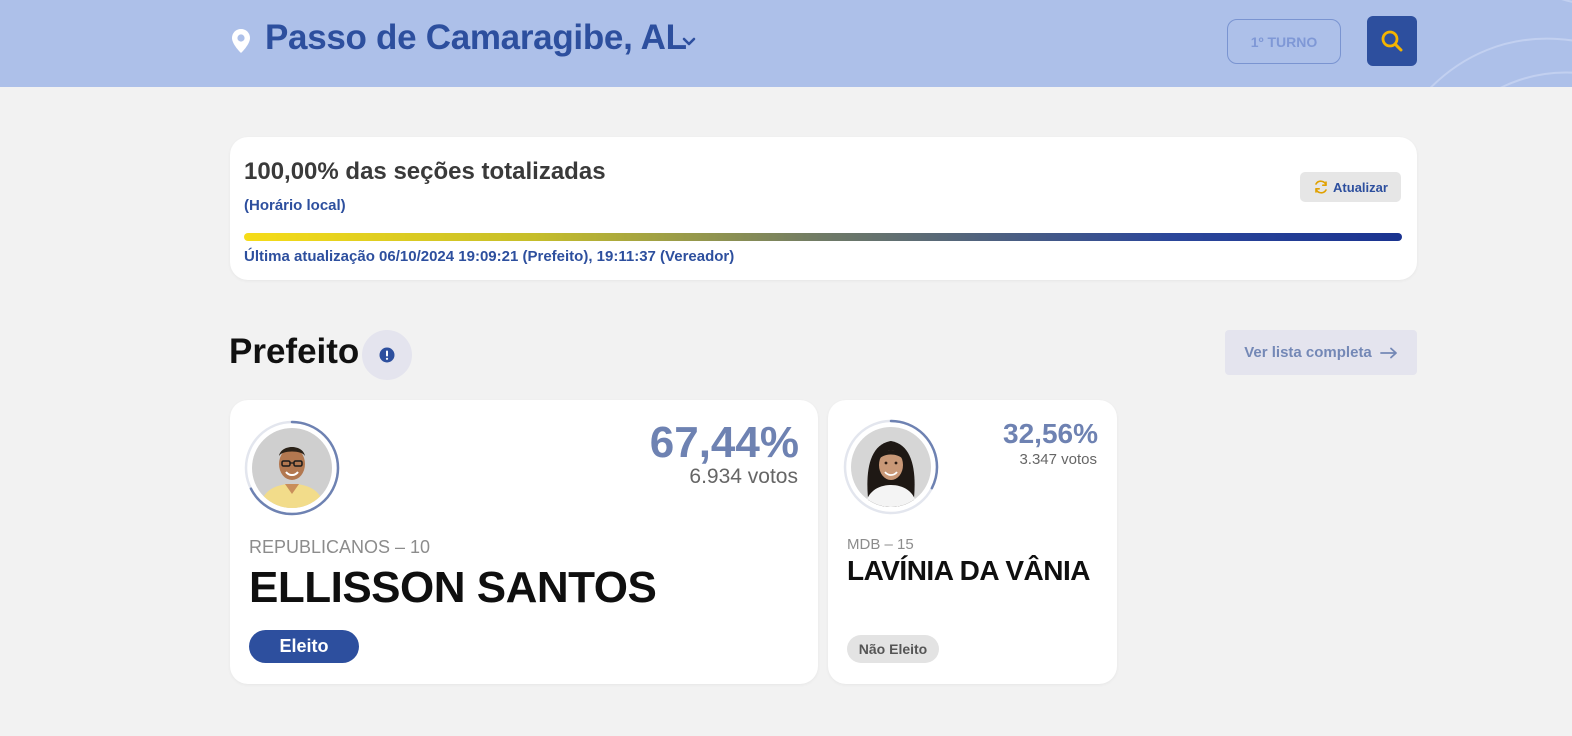 The height and width of the screenshot is (736, 1572). Describe the element at coordinates (453, 587) in the screenshot. I see `candidate-name: ELLISSON SANTOS` at that location.